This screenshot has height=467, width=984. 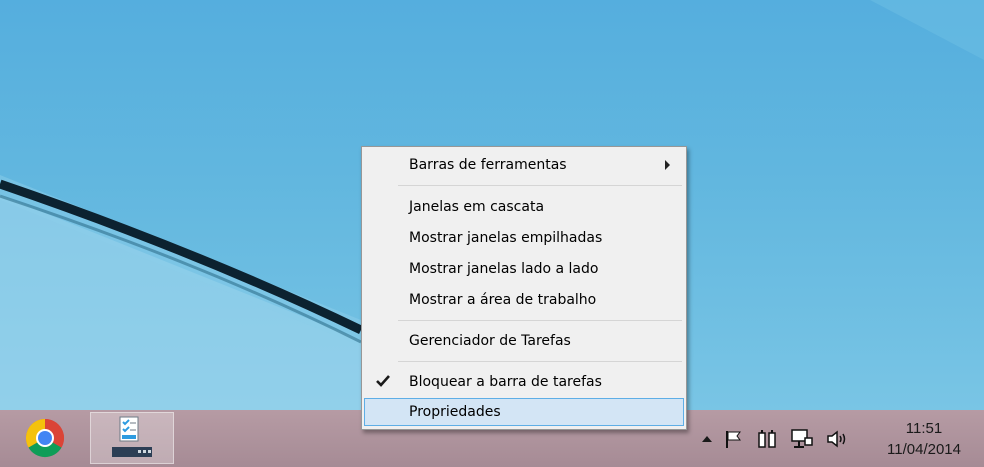 What do you see at coordinates (924, 449) in the screenshot?
I see `clock-date: 11/04/2014` at bounding box center [924, 449].